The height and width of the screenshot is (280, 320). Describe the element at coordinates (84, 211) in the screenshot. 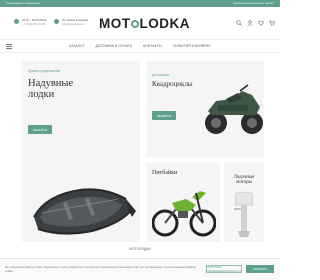

I see `inflatable-boat-image` at that location.